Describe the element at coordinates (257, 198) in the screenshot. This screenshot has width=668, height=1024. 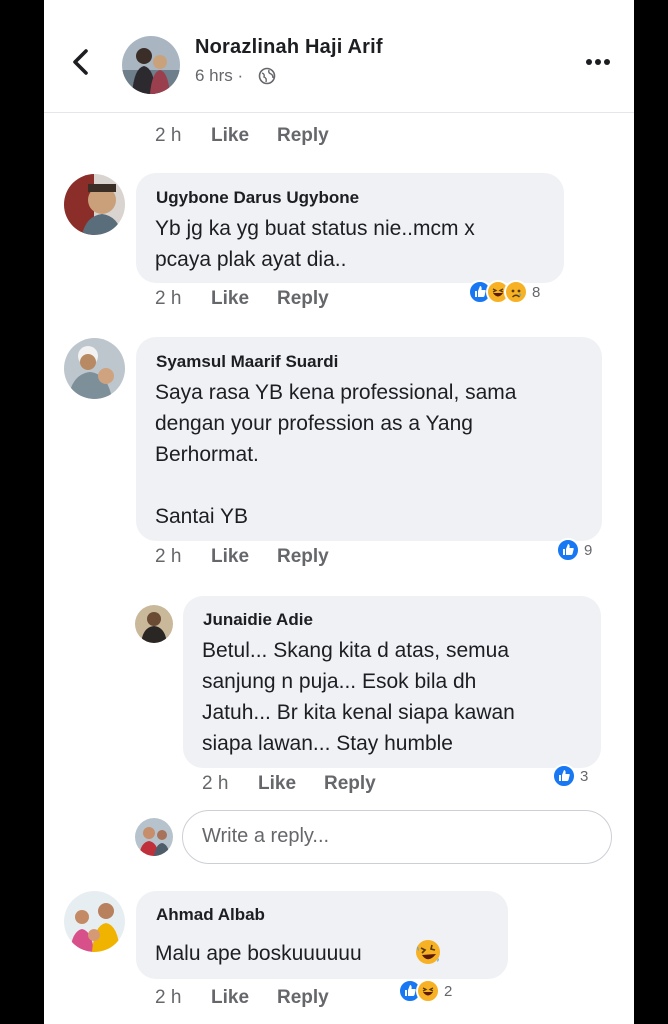
I see `commenter-name: Ugybone Darus Ugybone` at that location.